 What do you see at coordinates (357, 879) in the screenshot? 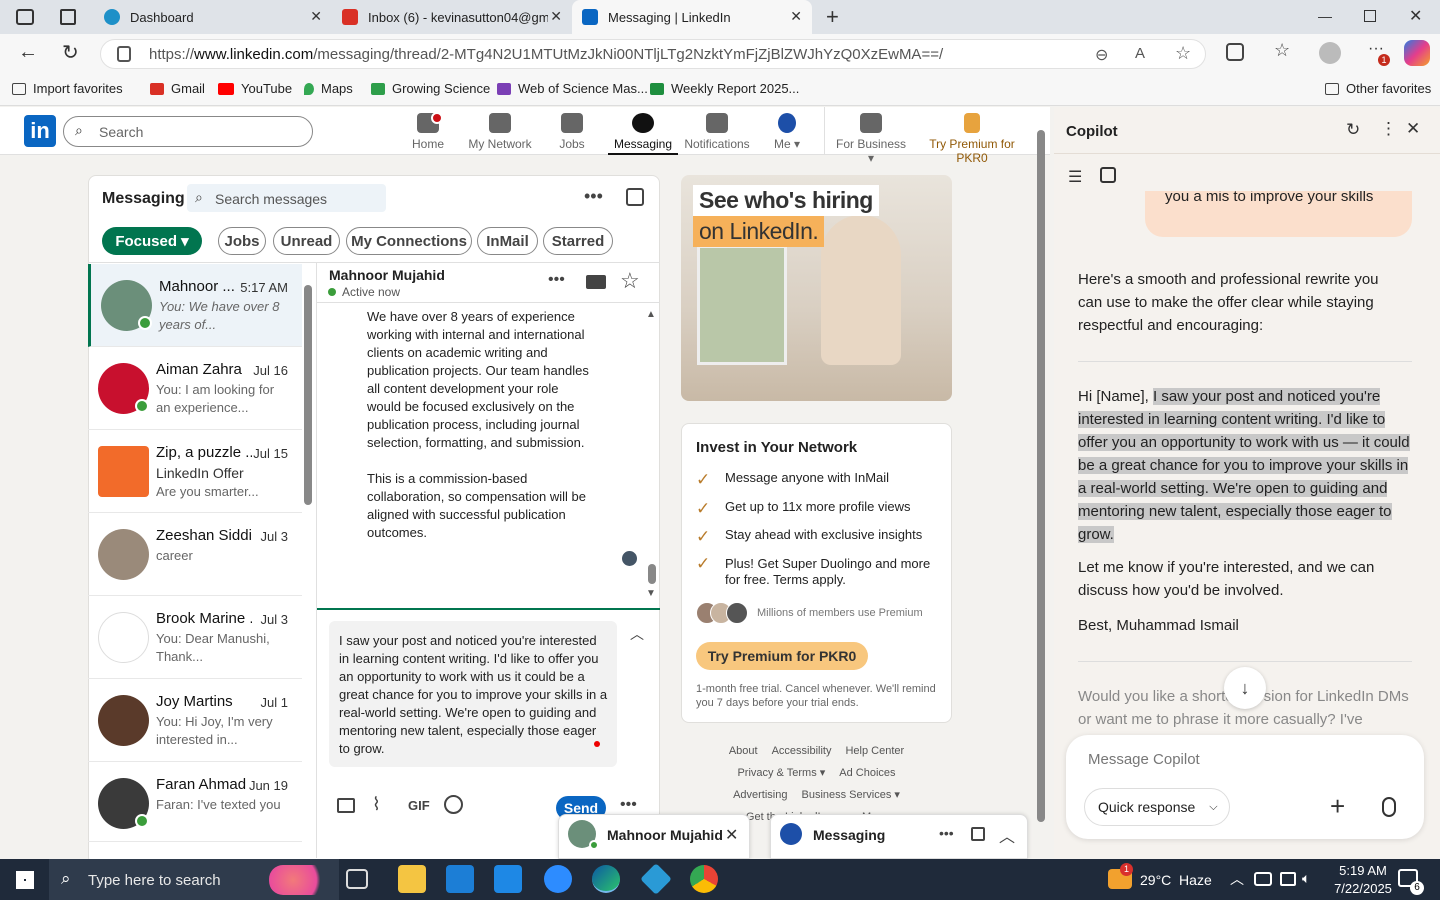
I see `task-view-icon` at bounding box center [357, 879].